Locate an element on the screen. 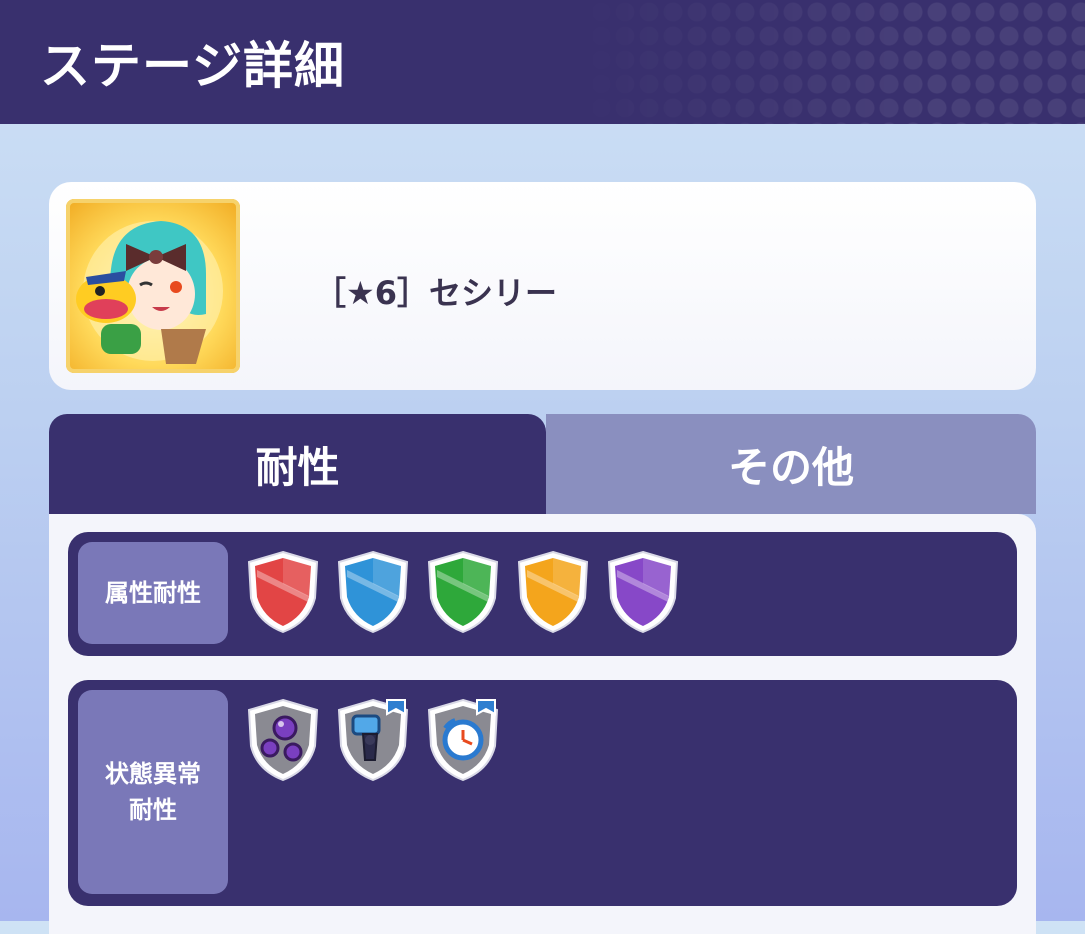 Image resolution: width=1085 pixels, height=934 pixels. status-resistance-label-line2: 耐性 is located at coordinates (153, 810).